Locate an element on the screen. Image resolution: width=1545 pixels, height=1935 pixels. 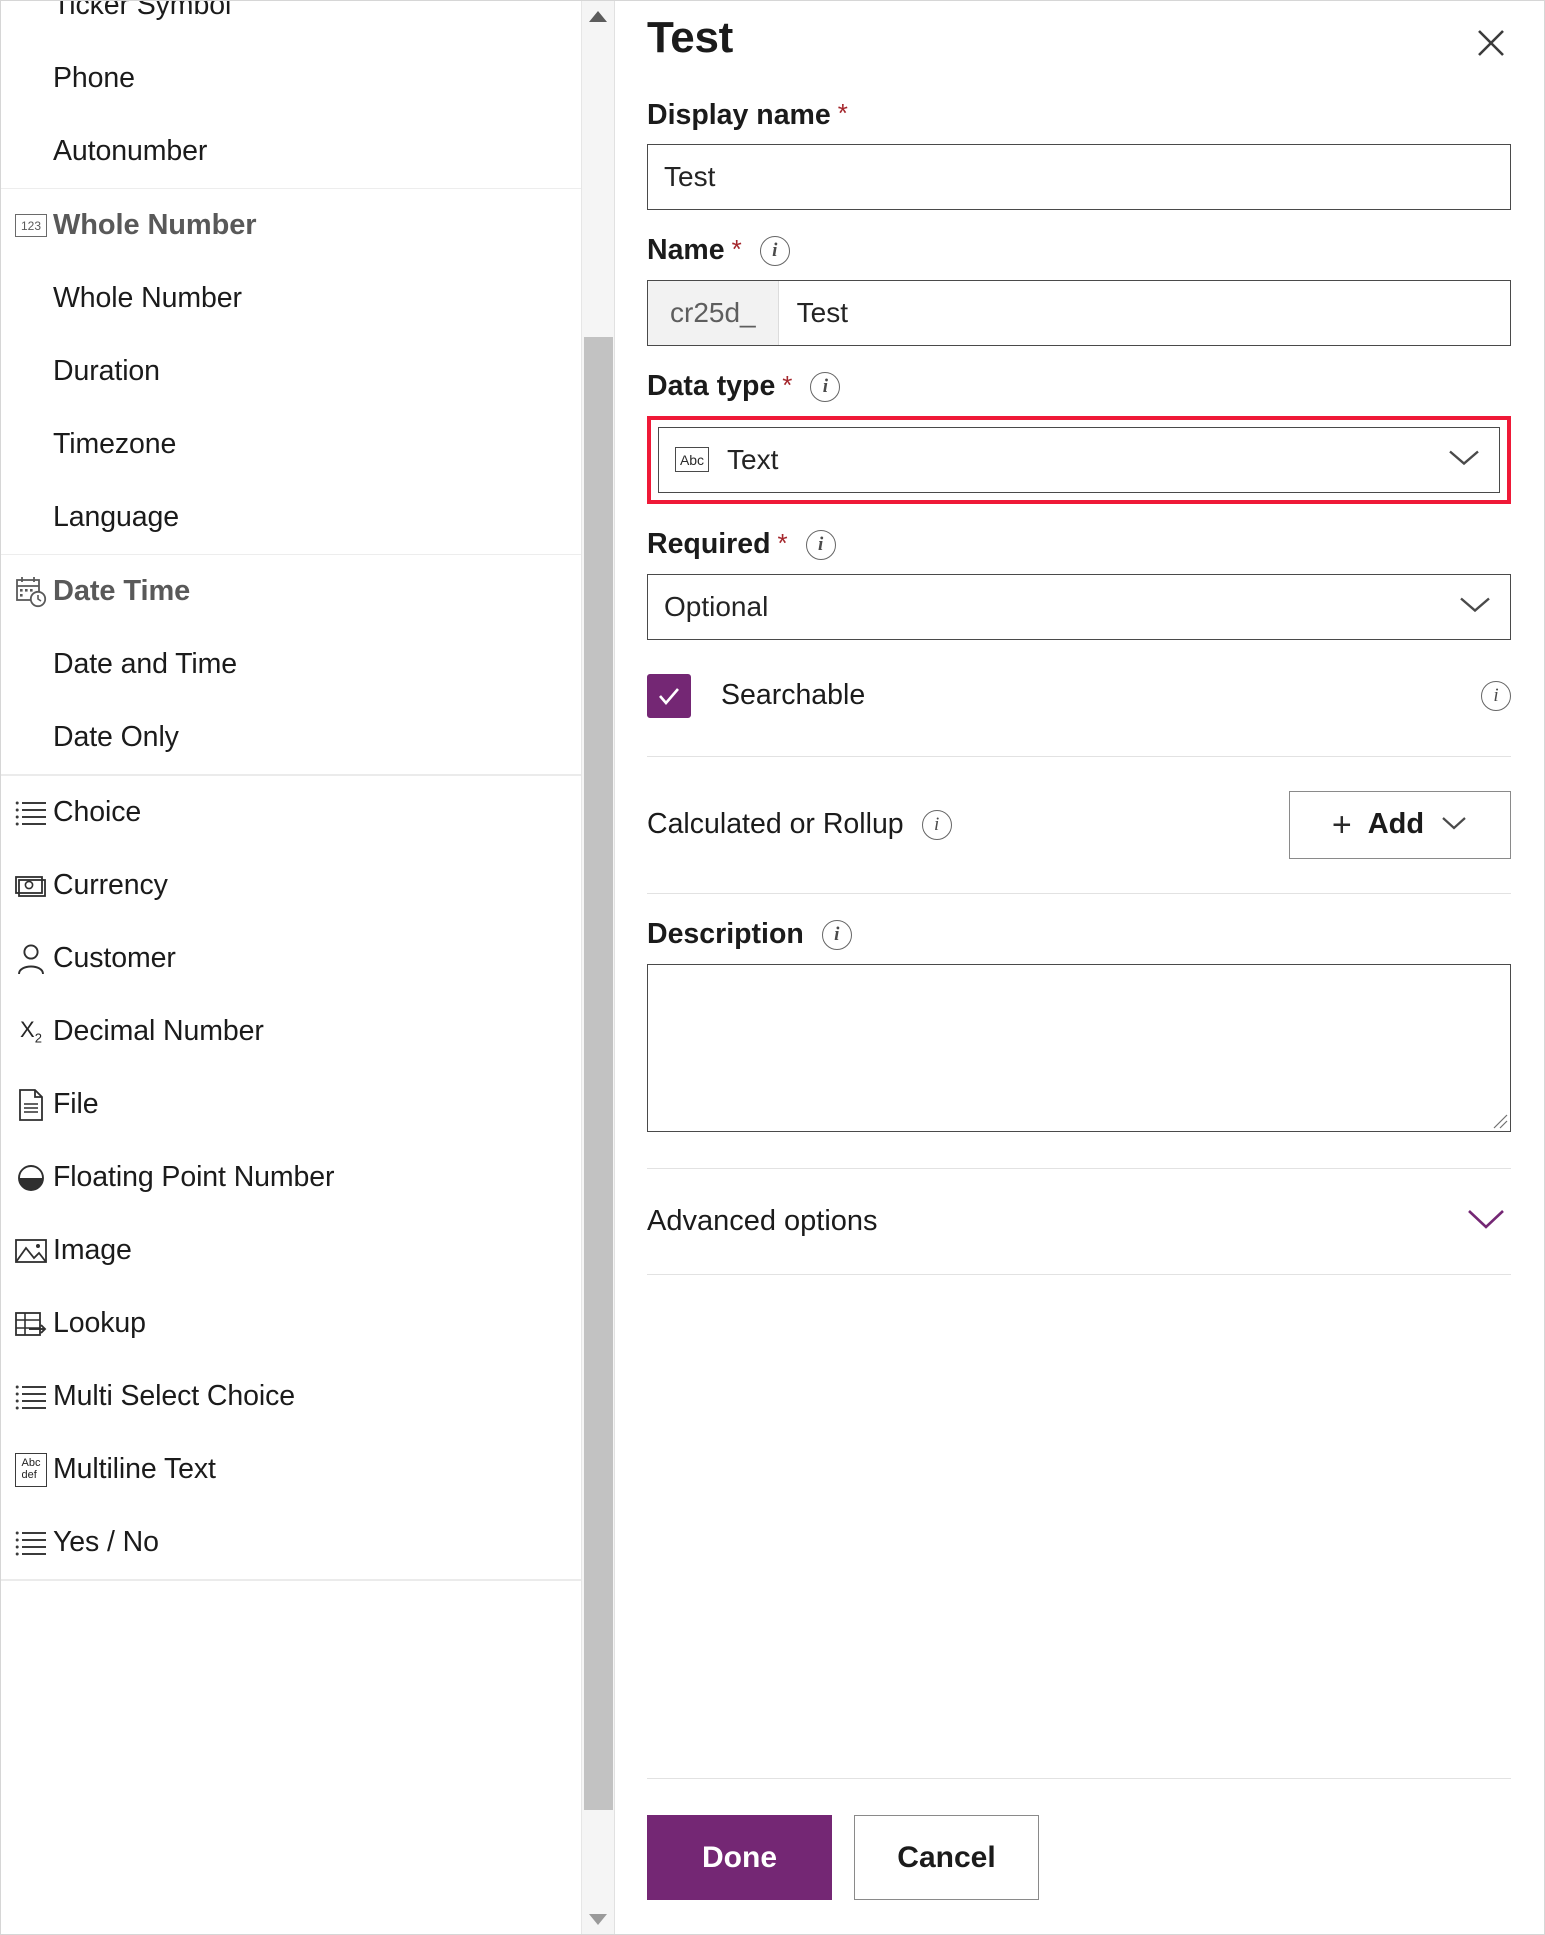
type-list-item-label: Multiline Text is located at coordinates (134, 1469).